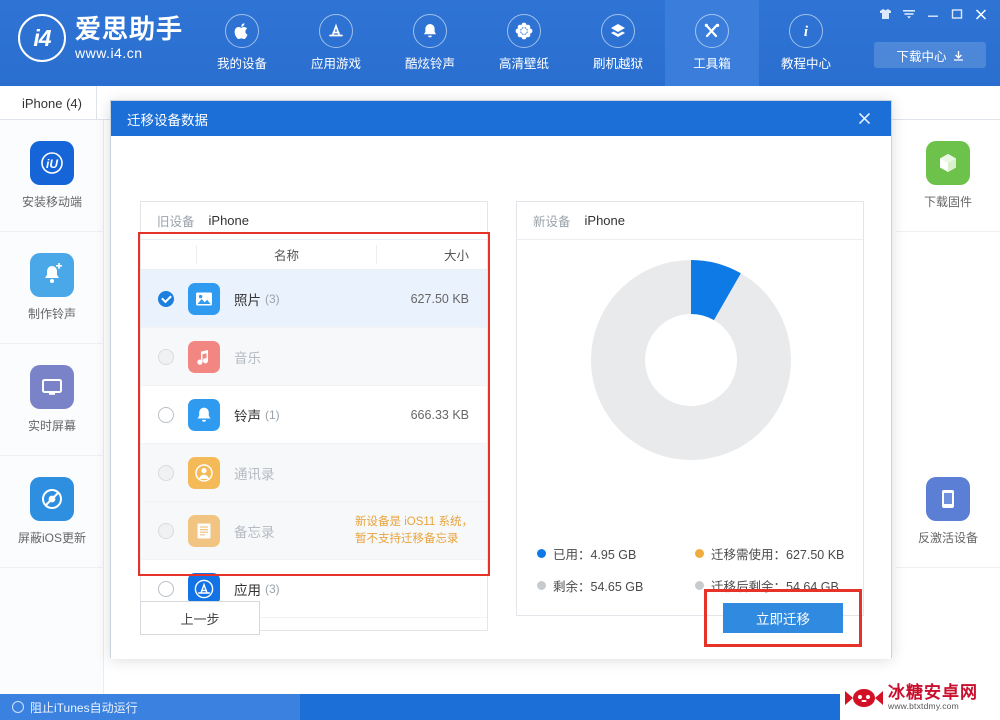 The image size is (1000, 720). I want to click on notes-icon, so click(204, 530).